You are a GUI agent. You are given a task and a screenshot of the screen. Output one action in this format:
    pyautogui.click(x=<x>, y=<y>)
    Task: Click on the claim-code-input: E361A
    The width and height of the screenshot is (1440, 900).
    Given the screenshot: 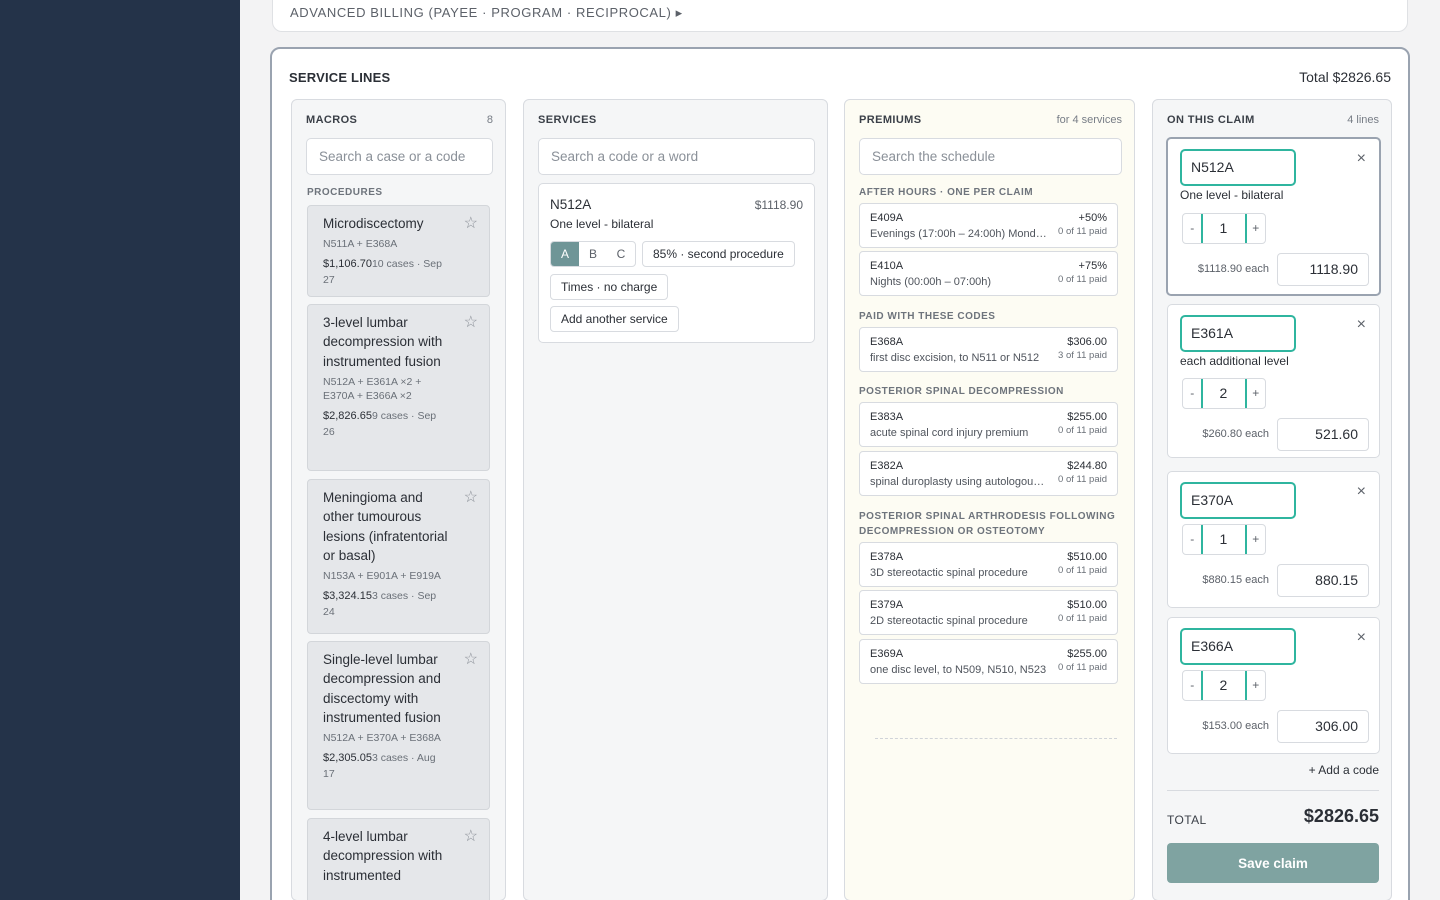 What is the action you would take?
    pyautogui.click(x=1238, y=333)
    